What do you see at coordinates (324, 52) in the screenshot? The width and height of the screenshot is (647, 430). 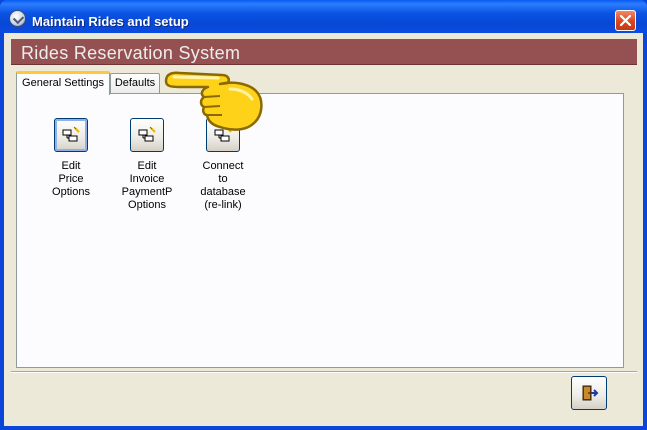 I see `system-header-band: Rides Reservation System` at bounding box center [324, 52].